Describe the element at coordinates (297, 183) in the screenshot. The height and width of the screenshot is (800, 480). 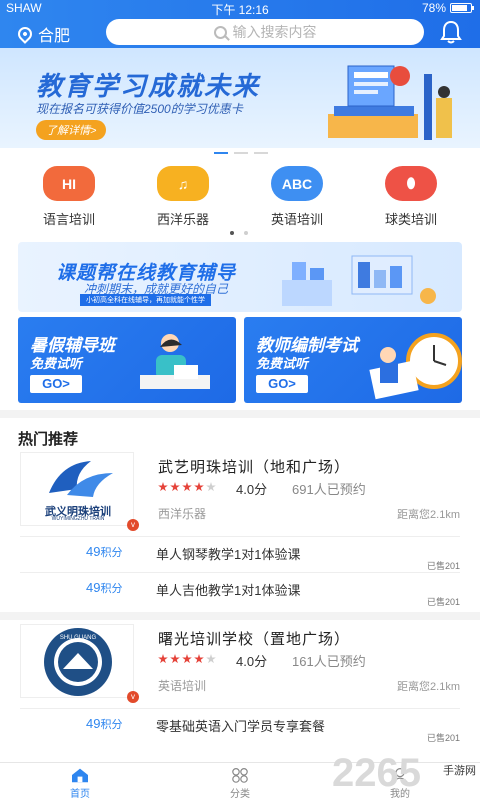
I see `abc-icon: ABC` at that location.